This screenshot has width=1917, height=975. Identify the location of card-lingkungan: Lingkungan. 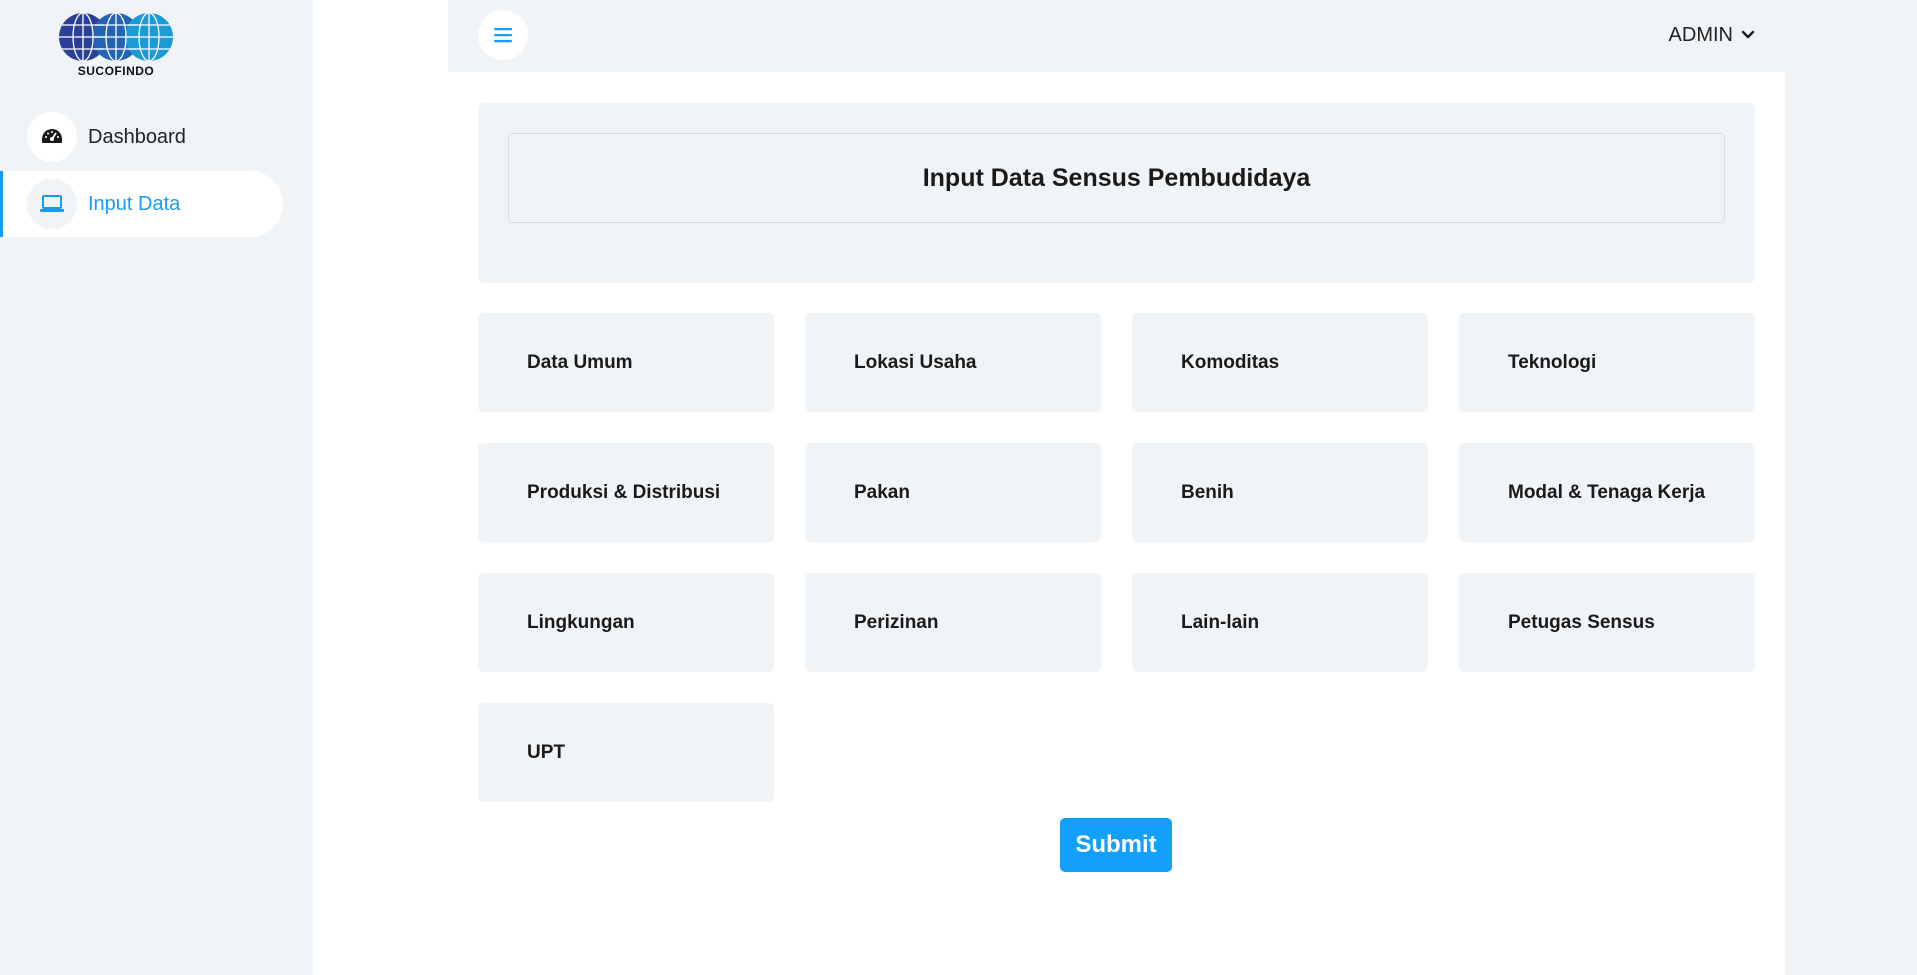
(626, 622).